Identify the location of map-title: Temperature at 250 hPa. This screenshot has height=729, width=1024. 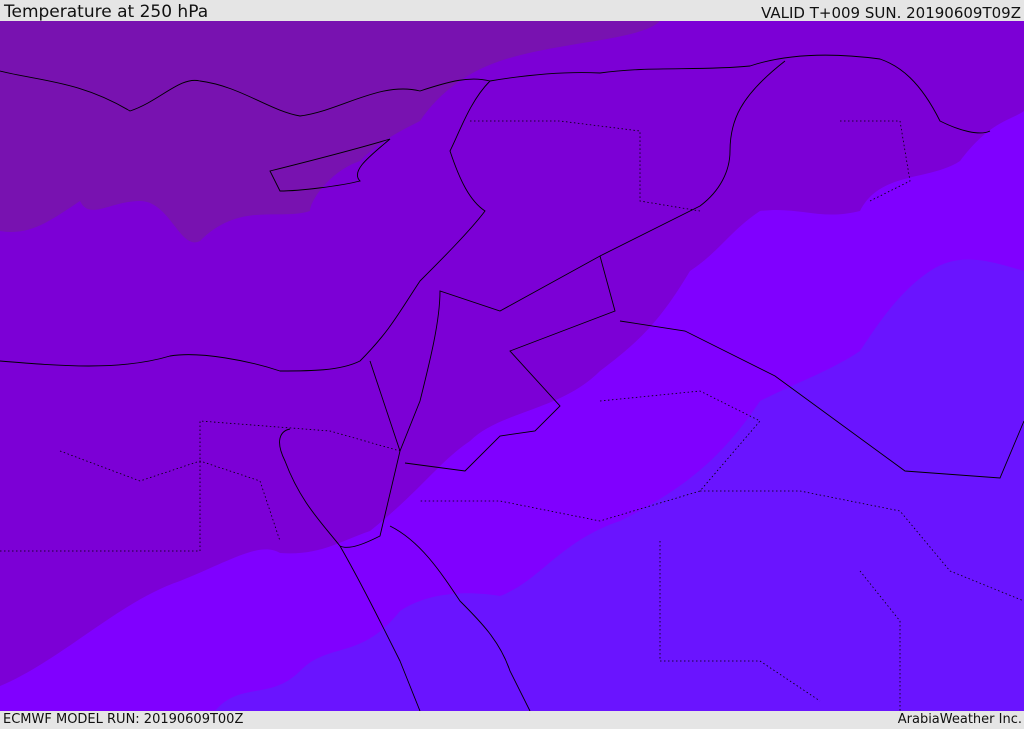
(106, 12).